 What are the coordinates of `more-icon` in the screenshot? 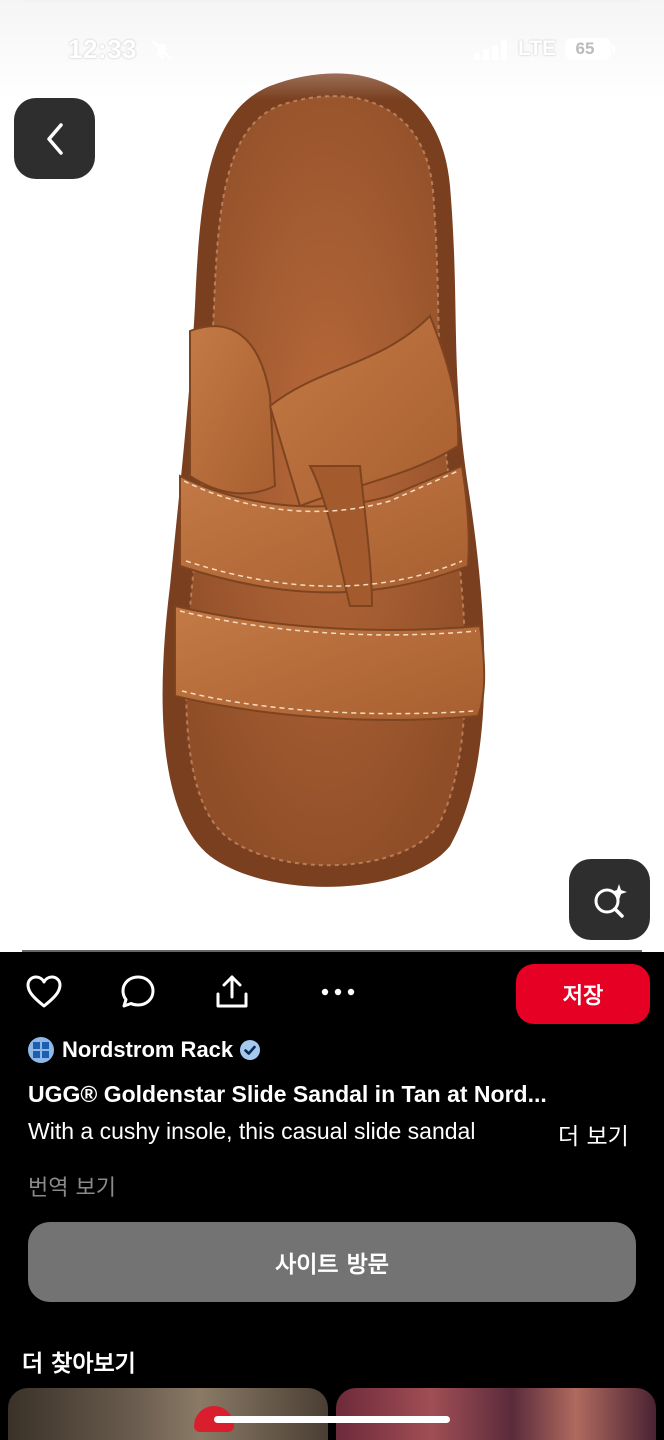 It's located at (338, 992).